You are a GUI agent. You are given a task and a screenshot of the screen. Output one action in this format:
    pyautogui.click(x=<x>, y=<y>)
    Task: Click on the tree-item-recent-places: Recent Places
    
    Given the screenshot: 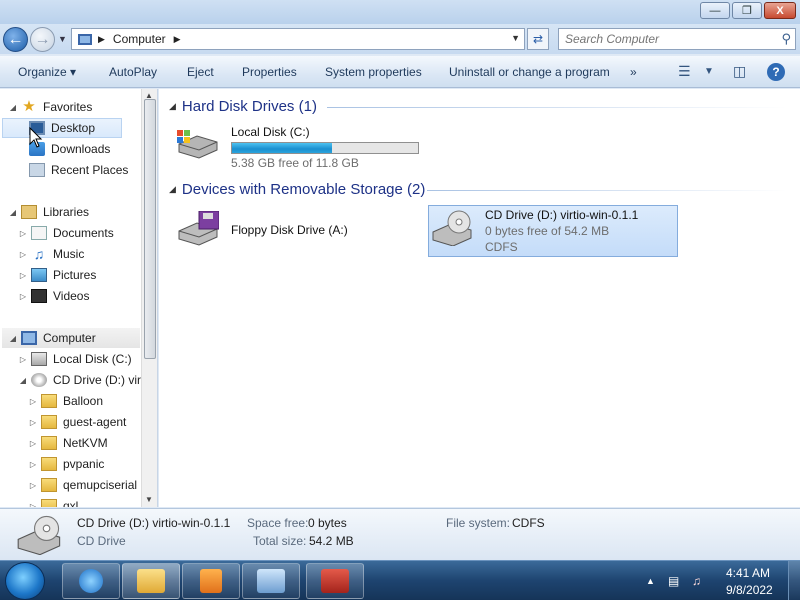 What is the action you would take?
    pyautogui.click(x=78, y=170)
    